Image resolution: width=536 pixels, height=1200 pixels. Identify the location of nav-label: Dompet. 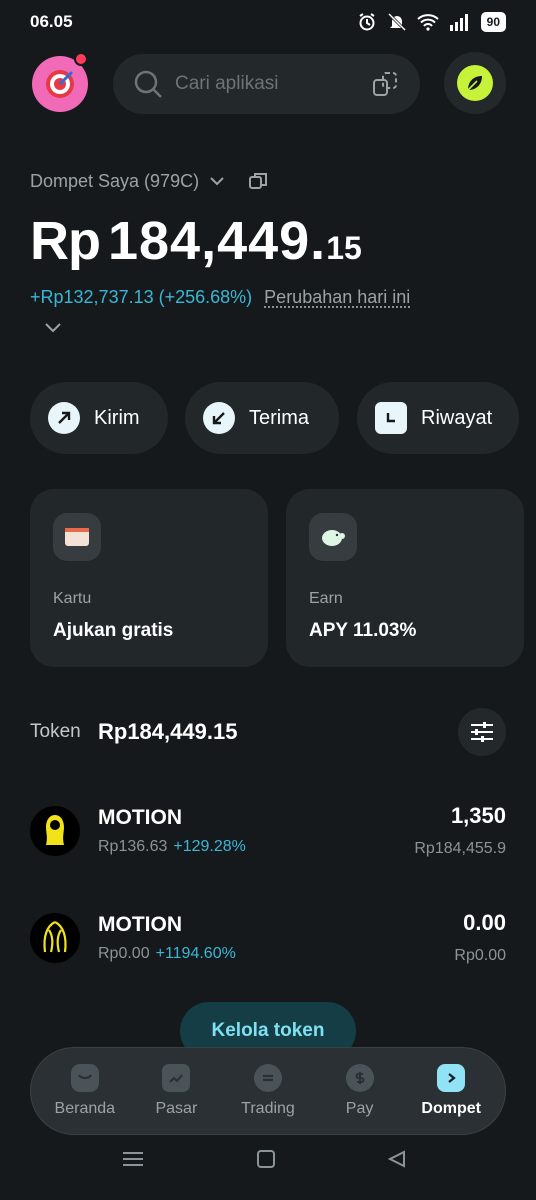
(451, 1108).